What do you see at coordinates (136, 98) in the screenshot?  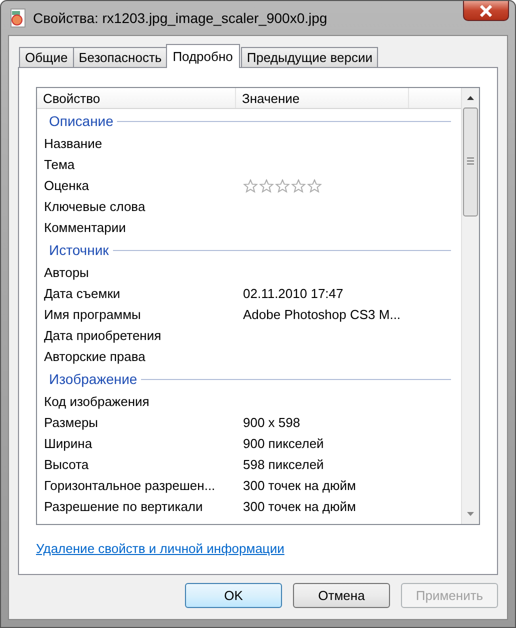 I see `column-header: Свойство` at bounding box center [136, 98].